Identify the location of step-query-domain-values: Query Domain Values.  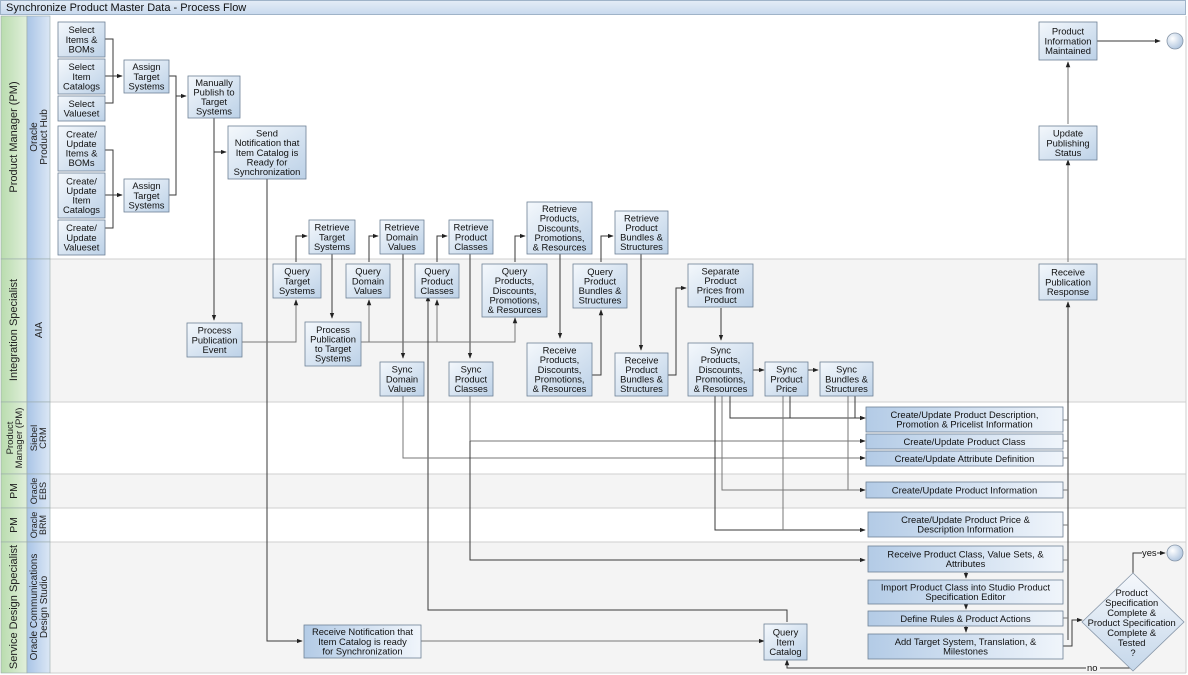
(368, 281).